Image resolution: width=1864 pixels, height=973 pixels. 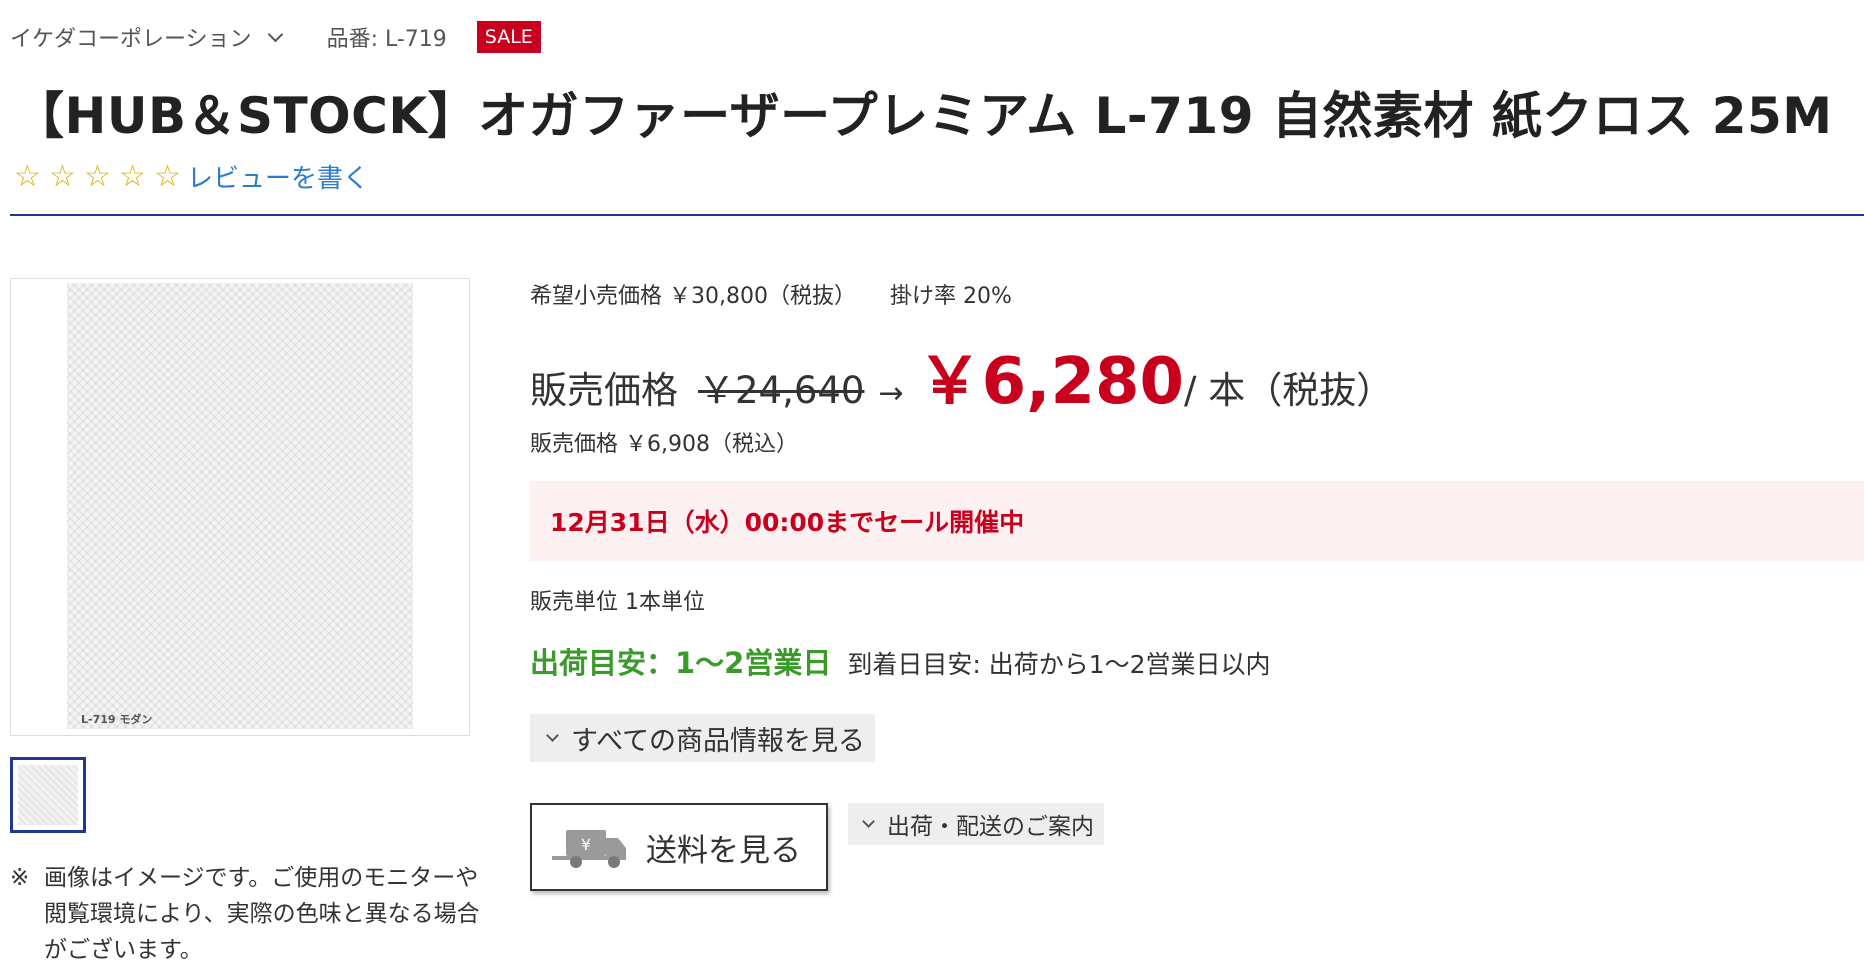 I want to click on sale-badge: SALE, so click(x=508, y=37).